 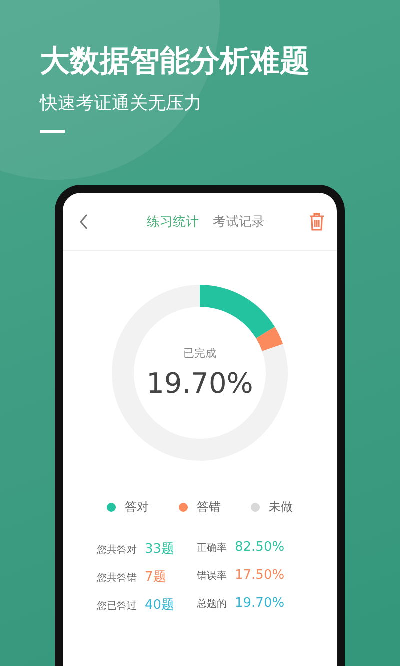 What do you see at coordinates (281, 507) in the screenshot?
I see `legend-label: 未做` at bounding box center [281, 507].